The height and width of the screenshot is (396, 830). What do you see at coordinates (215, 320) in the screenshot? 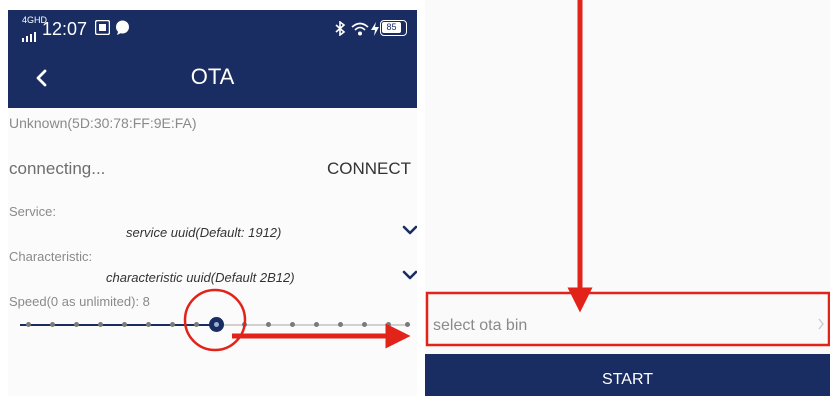
I see `highlight-circle` at bounding box center [215, 320].